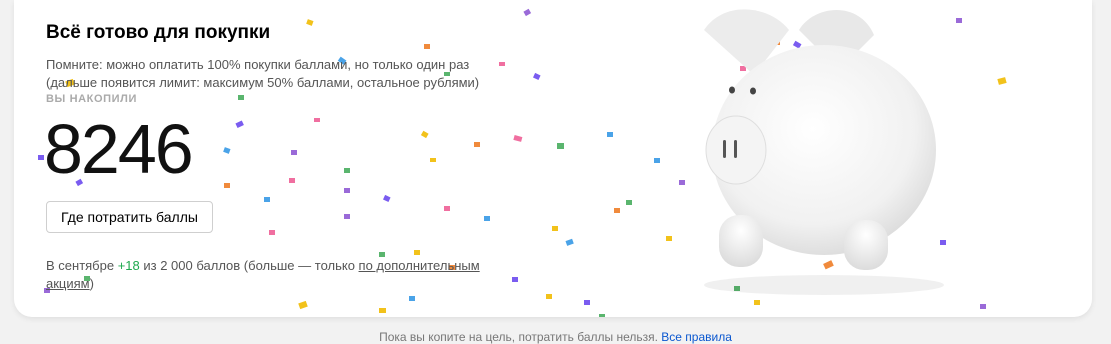 This screenshot has width=1111, height=344. Describe the element at coordinates (696, 337) in the screenshot. I see `all-rules-link: Все правила` at that location.